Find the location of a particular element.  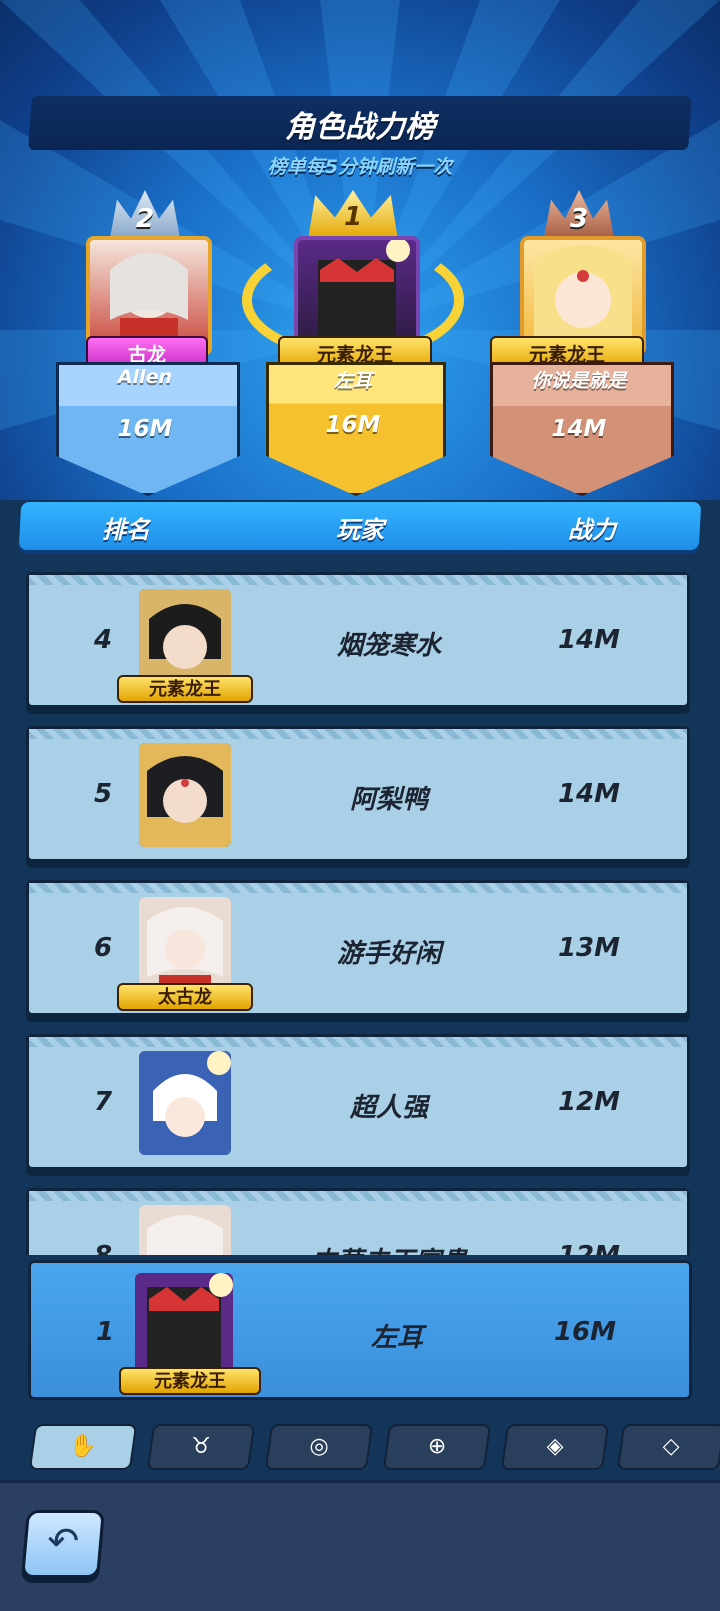

back-arrow-icon: ↶ is located at coordinates (63, 1541).